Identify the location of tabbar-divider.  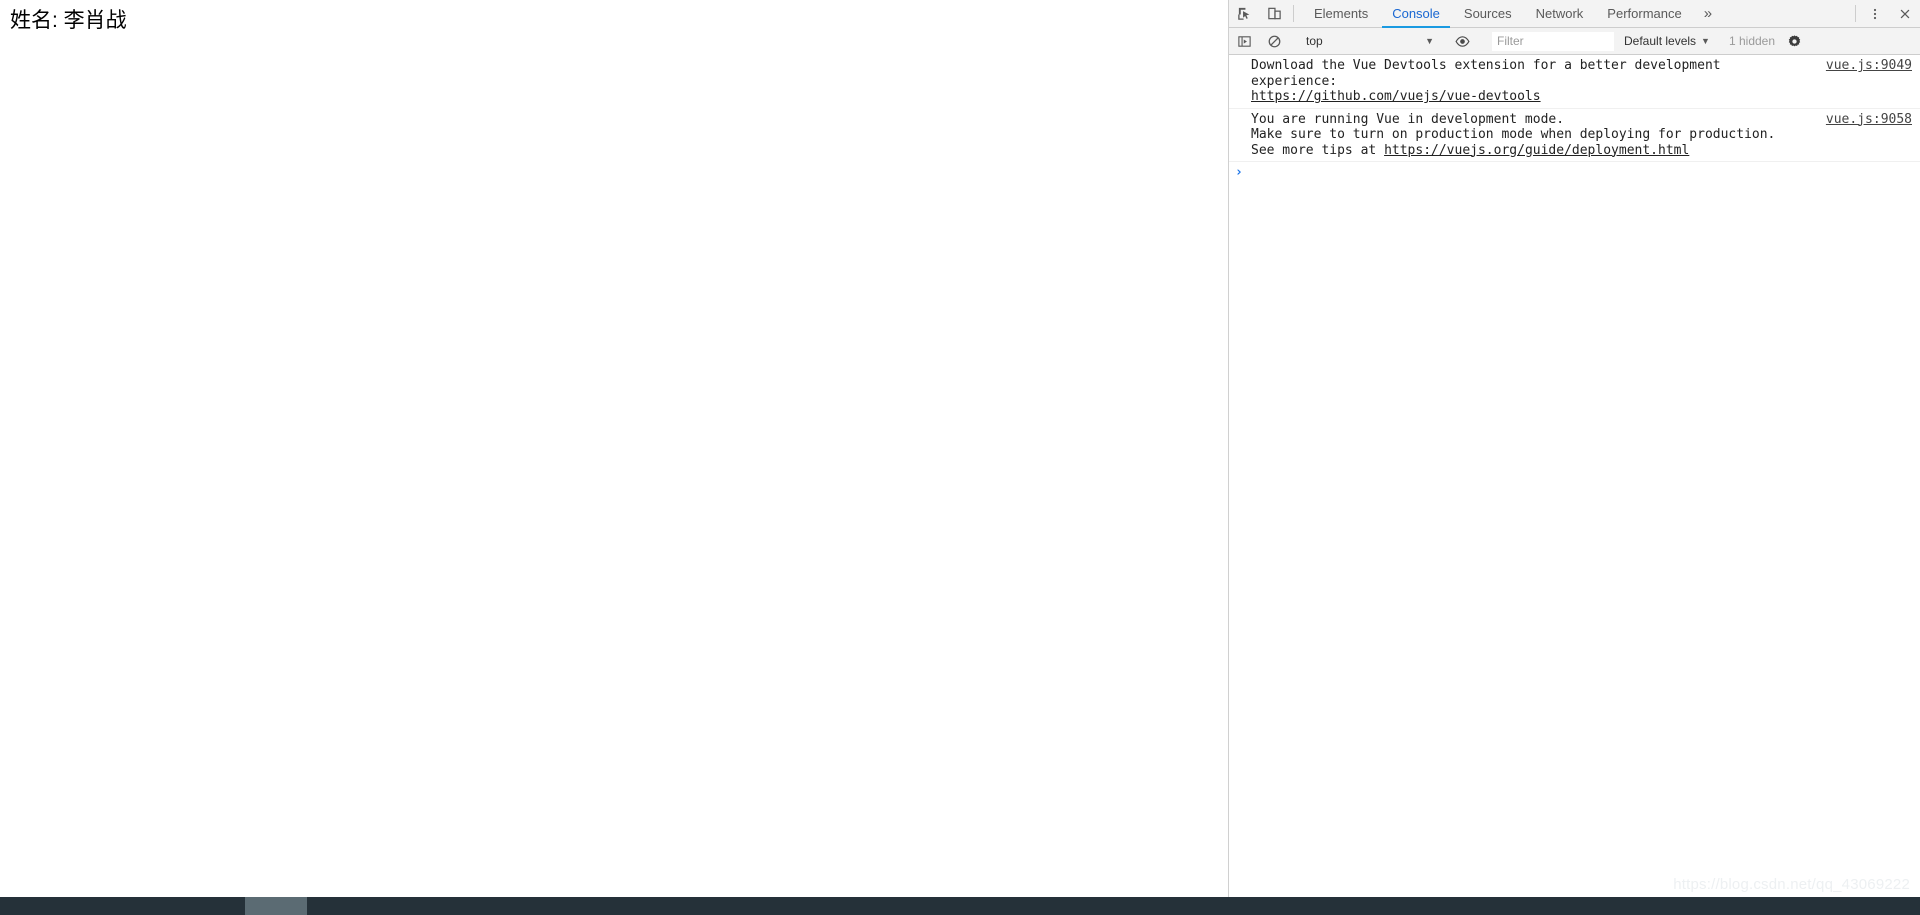
(1293, 13).